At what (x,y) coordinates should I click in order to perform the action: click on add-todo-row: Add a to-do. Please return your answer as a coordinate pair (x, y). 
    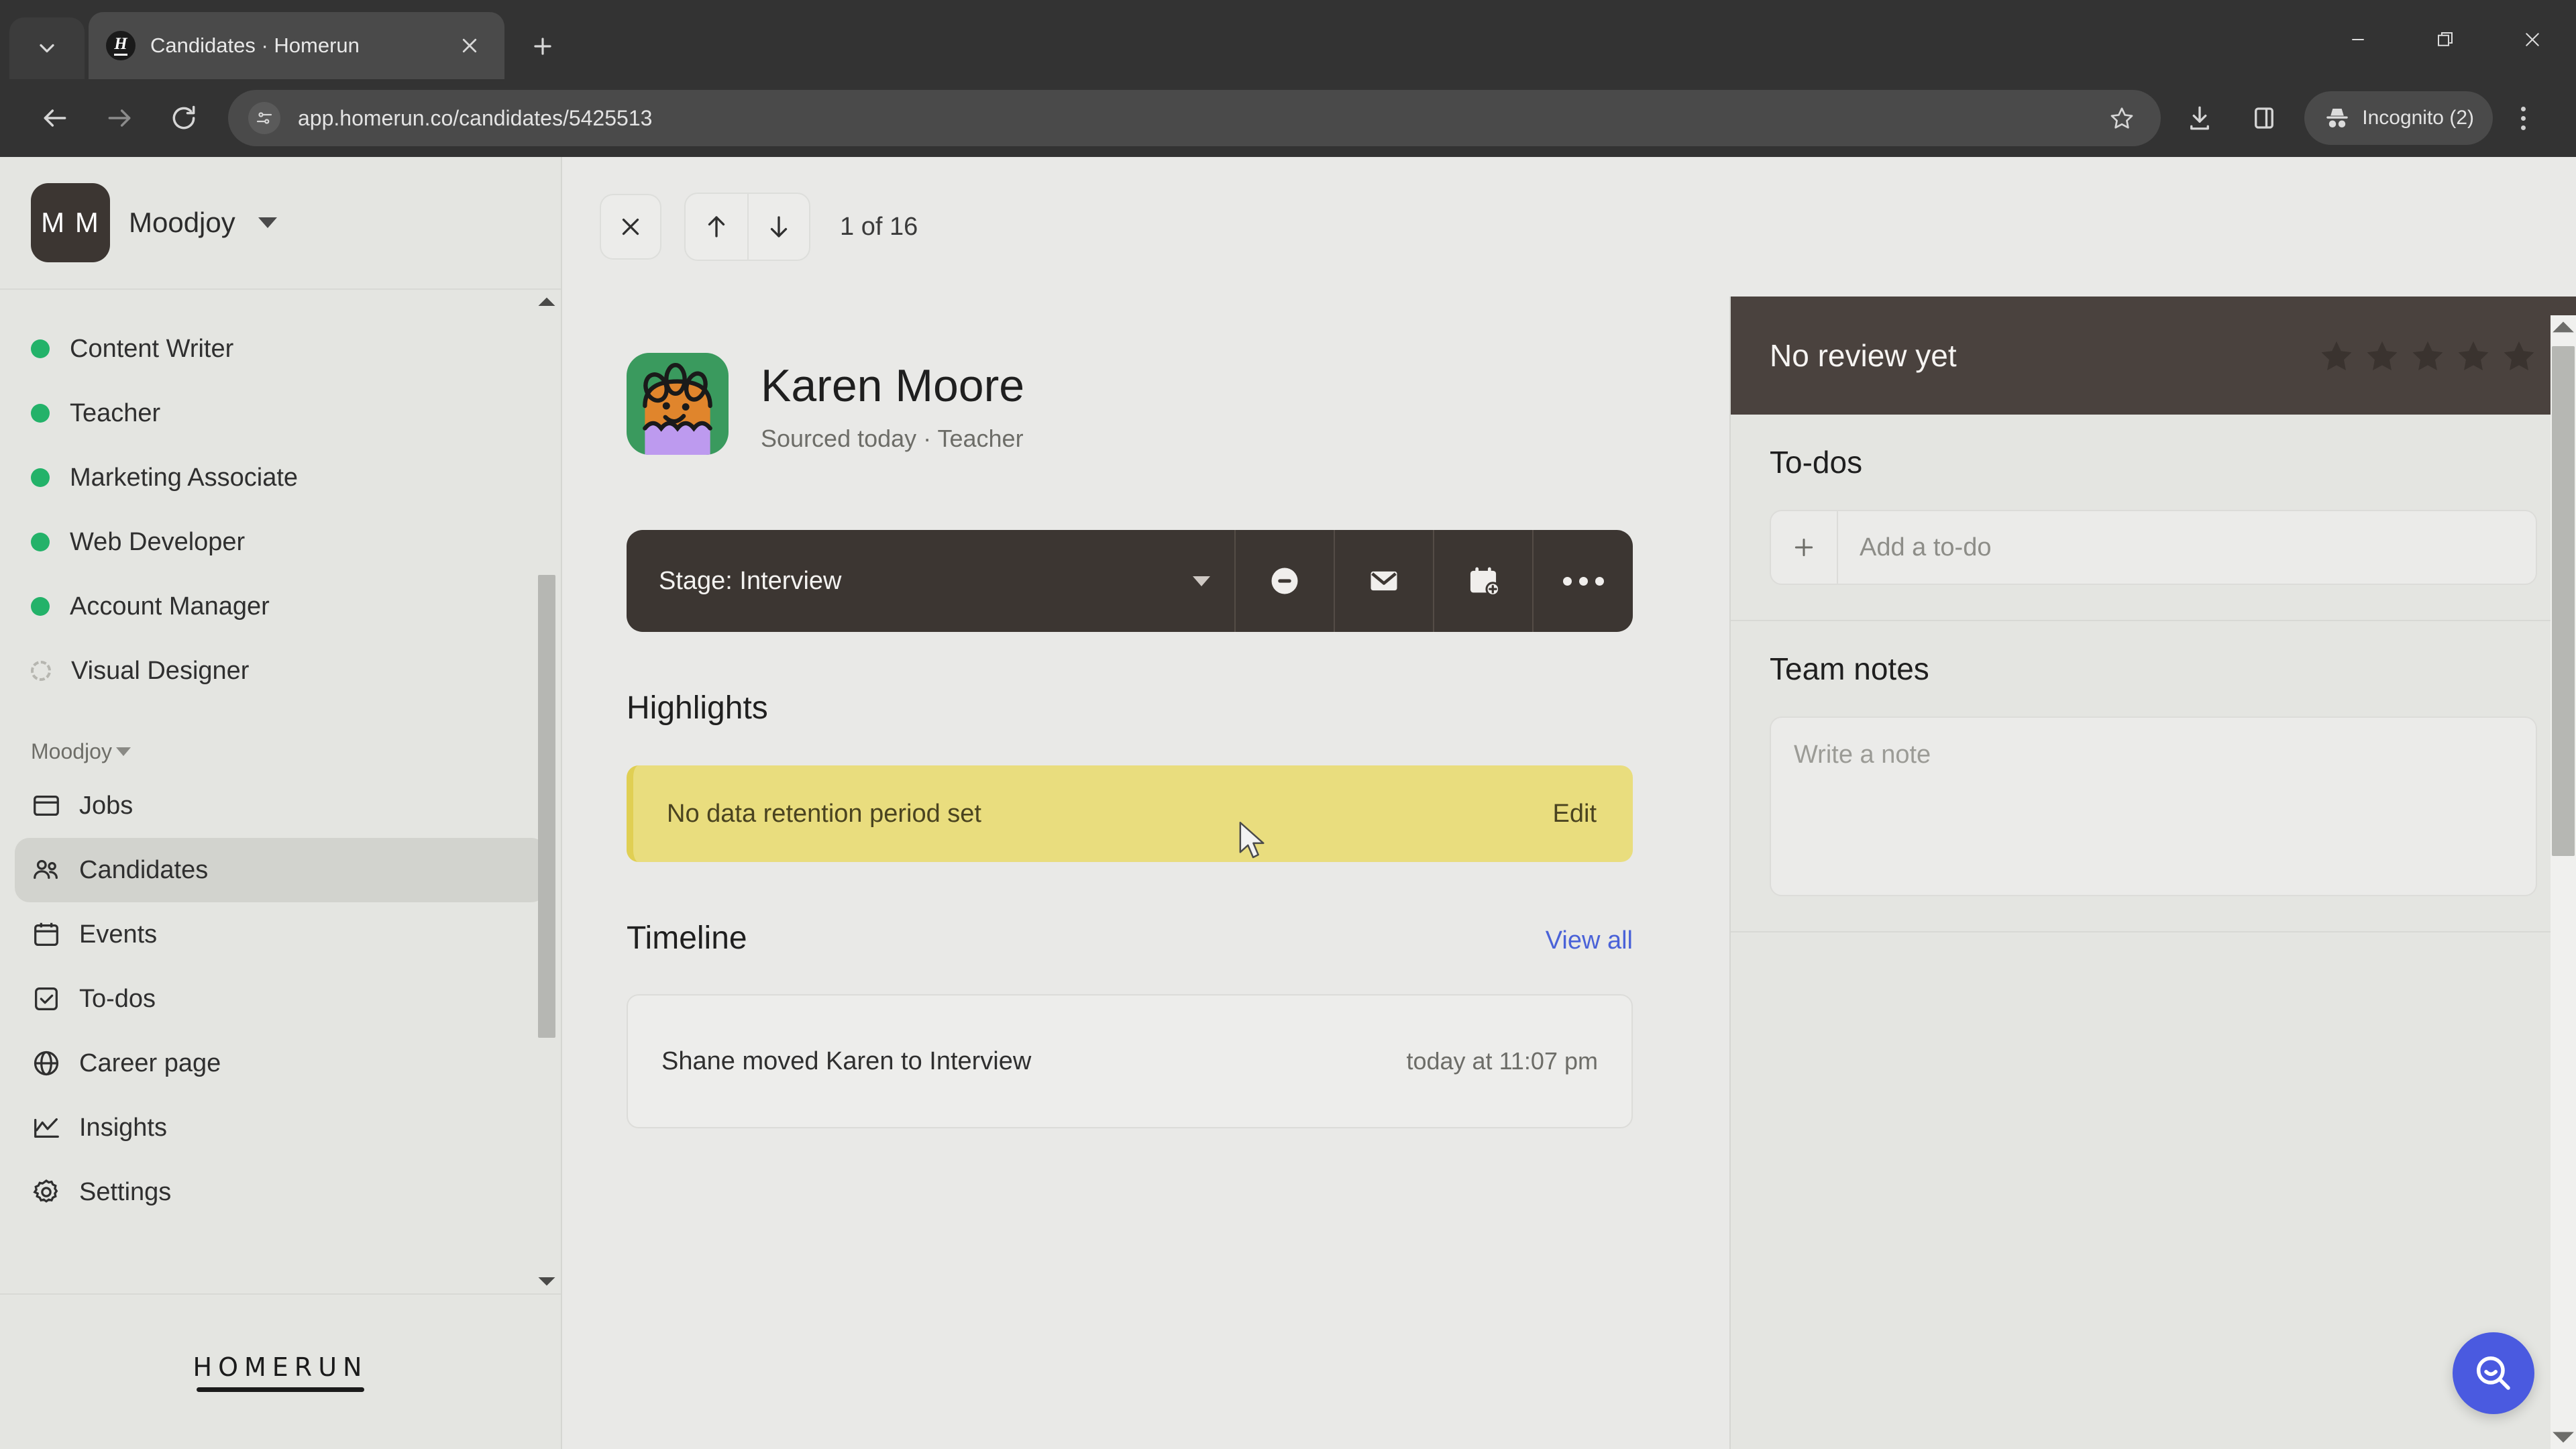
    Looking at the image, I should click on (2153, 547).